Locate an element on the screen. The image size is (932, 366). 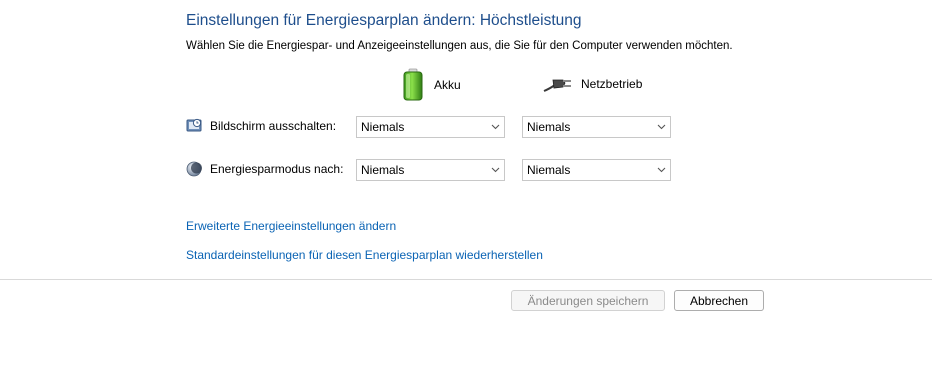
sleep-label: Energiesparmodus nach: is located at coordinates (277, 169).